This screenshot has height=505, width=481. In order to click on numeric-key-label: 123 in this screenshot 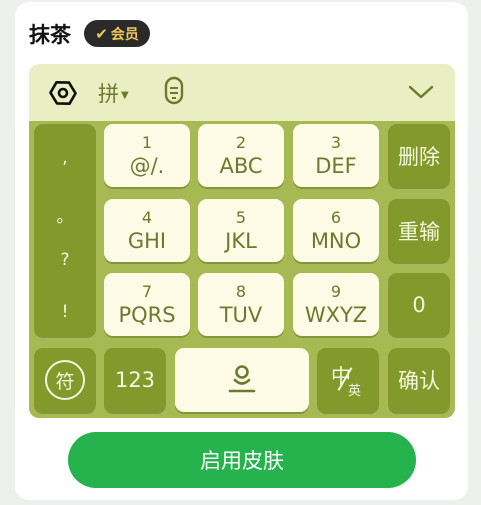, I will do `click(135, 380)`.